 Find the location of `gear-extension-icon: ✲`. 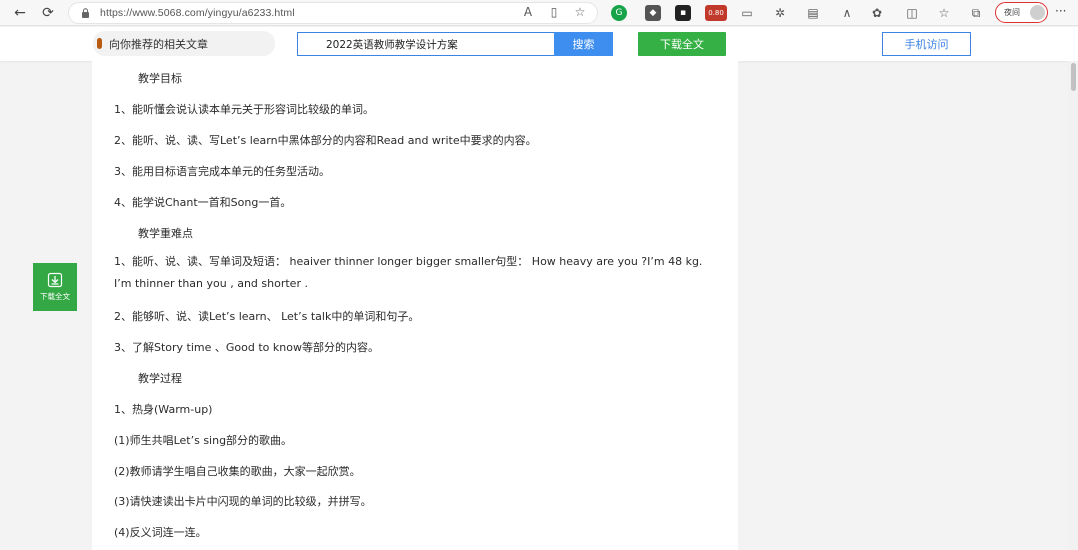

gear-extension-icon: ✲ is located at coordinates (780, 13).